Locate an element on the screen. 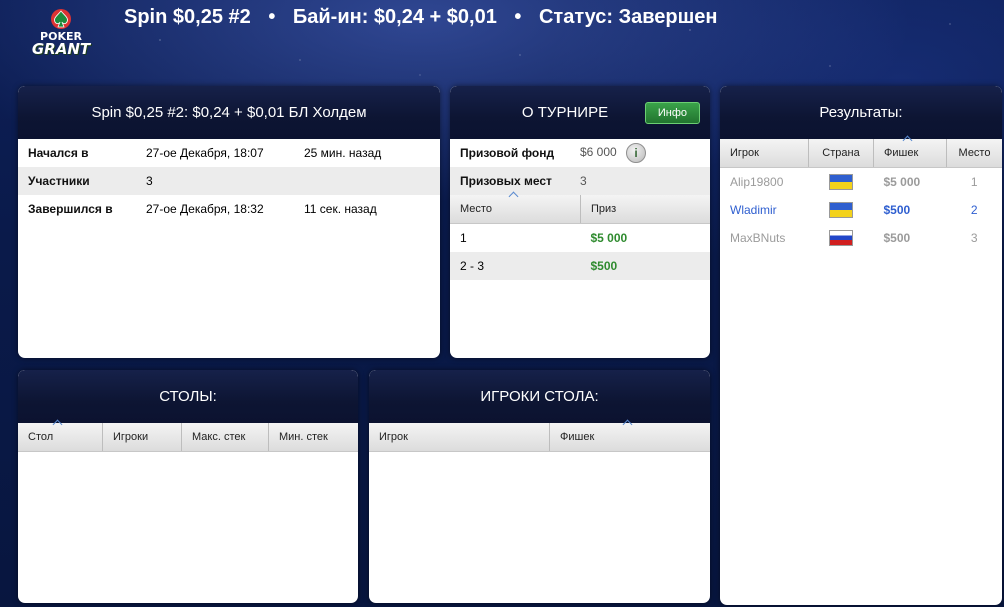  table-row: Wladimir $500 2 is located at coordinates (861, 210).